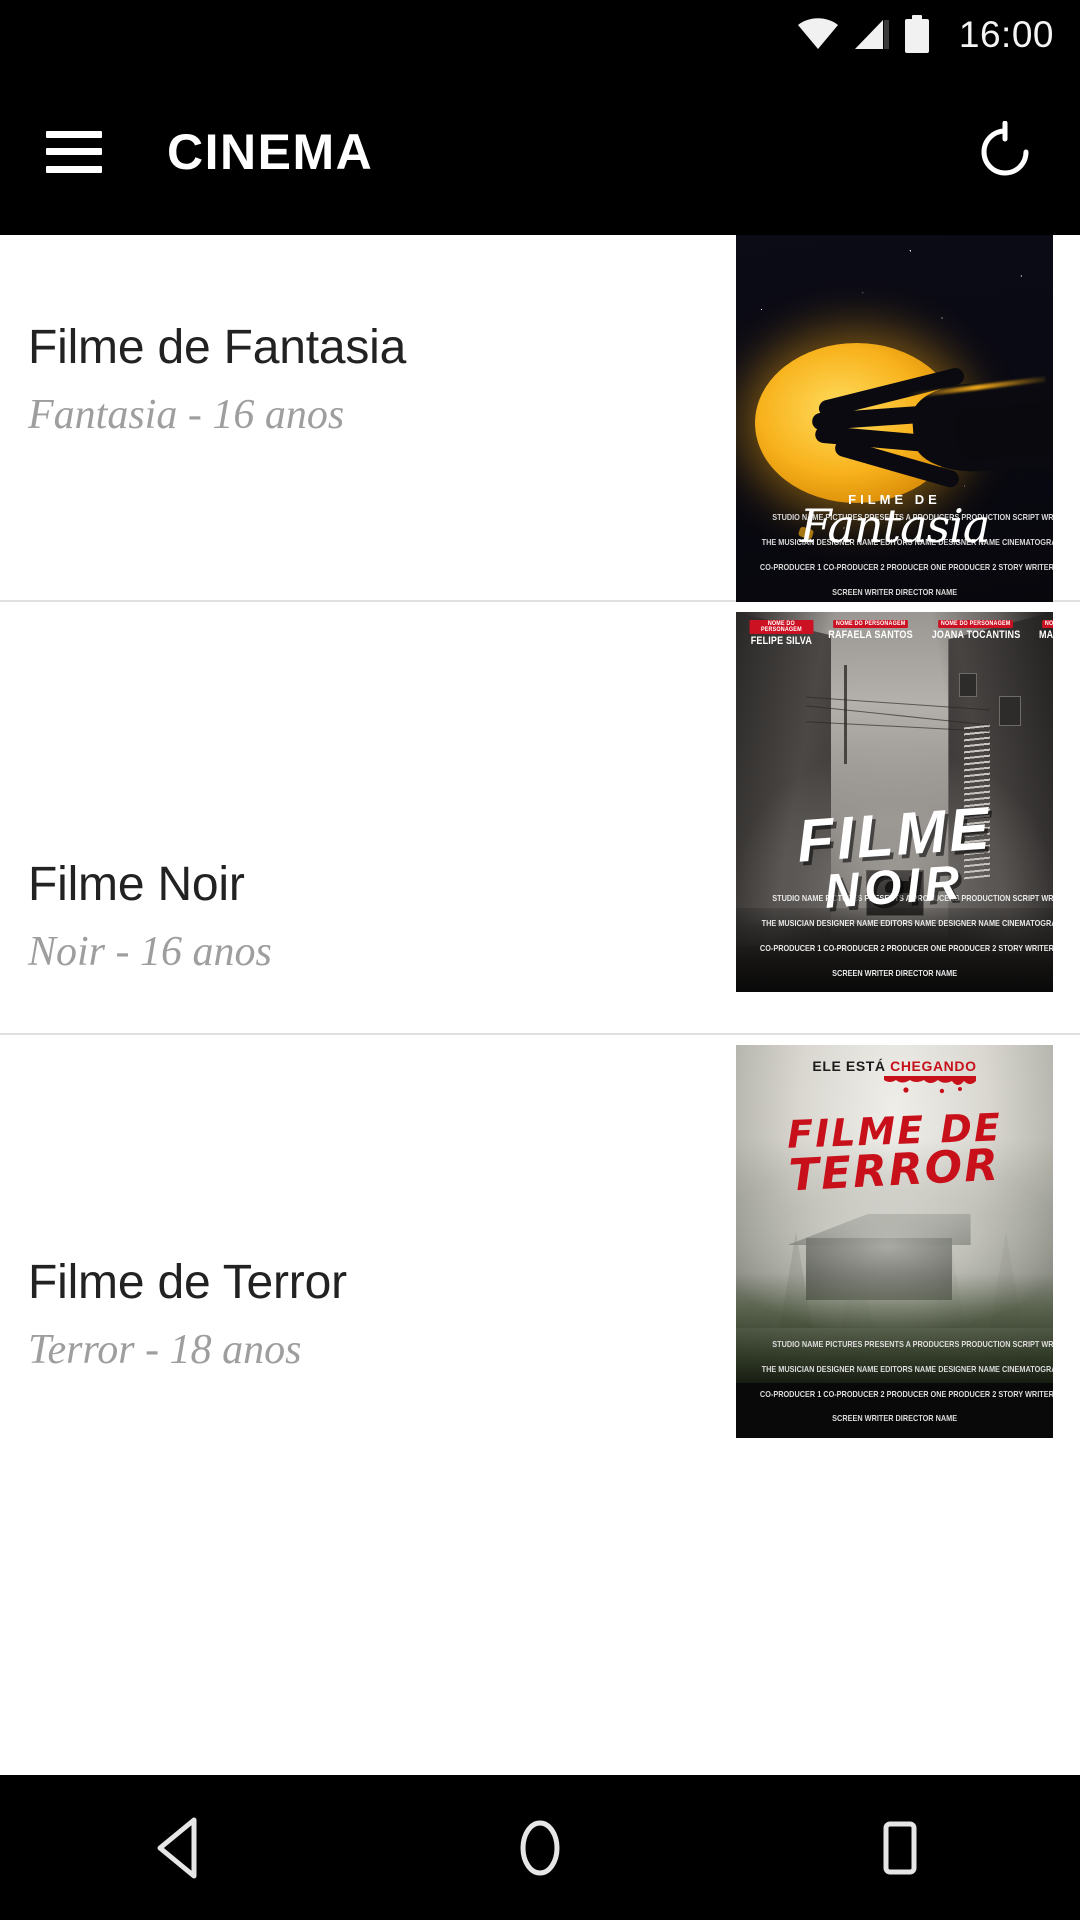 The image size is (1080, 1920). What do you see at coordinates (187, 1282) in the screenshot?
I see `movie-title: Filme de Terror` at bounding box center [187, 1282].